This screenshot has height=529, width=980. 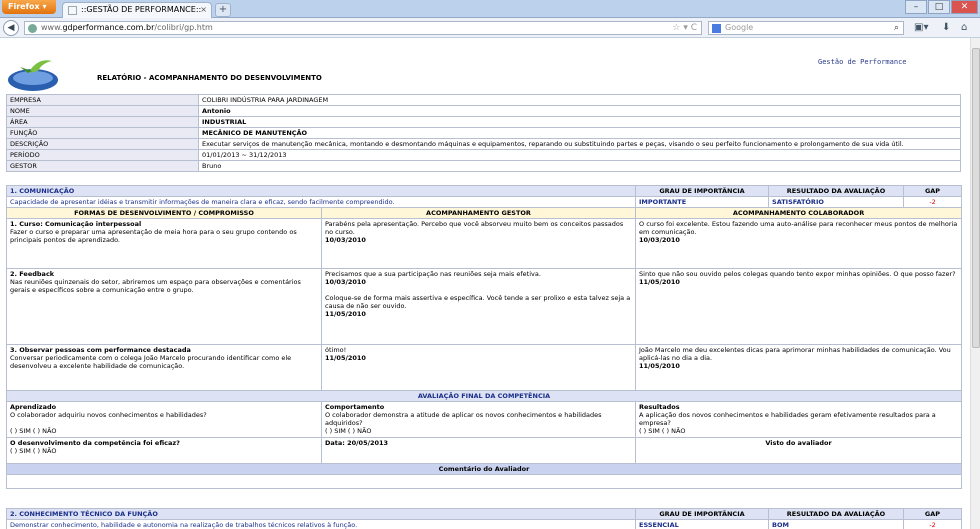 I want to click on importance-value: IMPORTANTE, so click(x=702, y=202).